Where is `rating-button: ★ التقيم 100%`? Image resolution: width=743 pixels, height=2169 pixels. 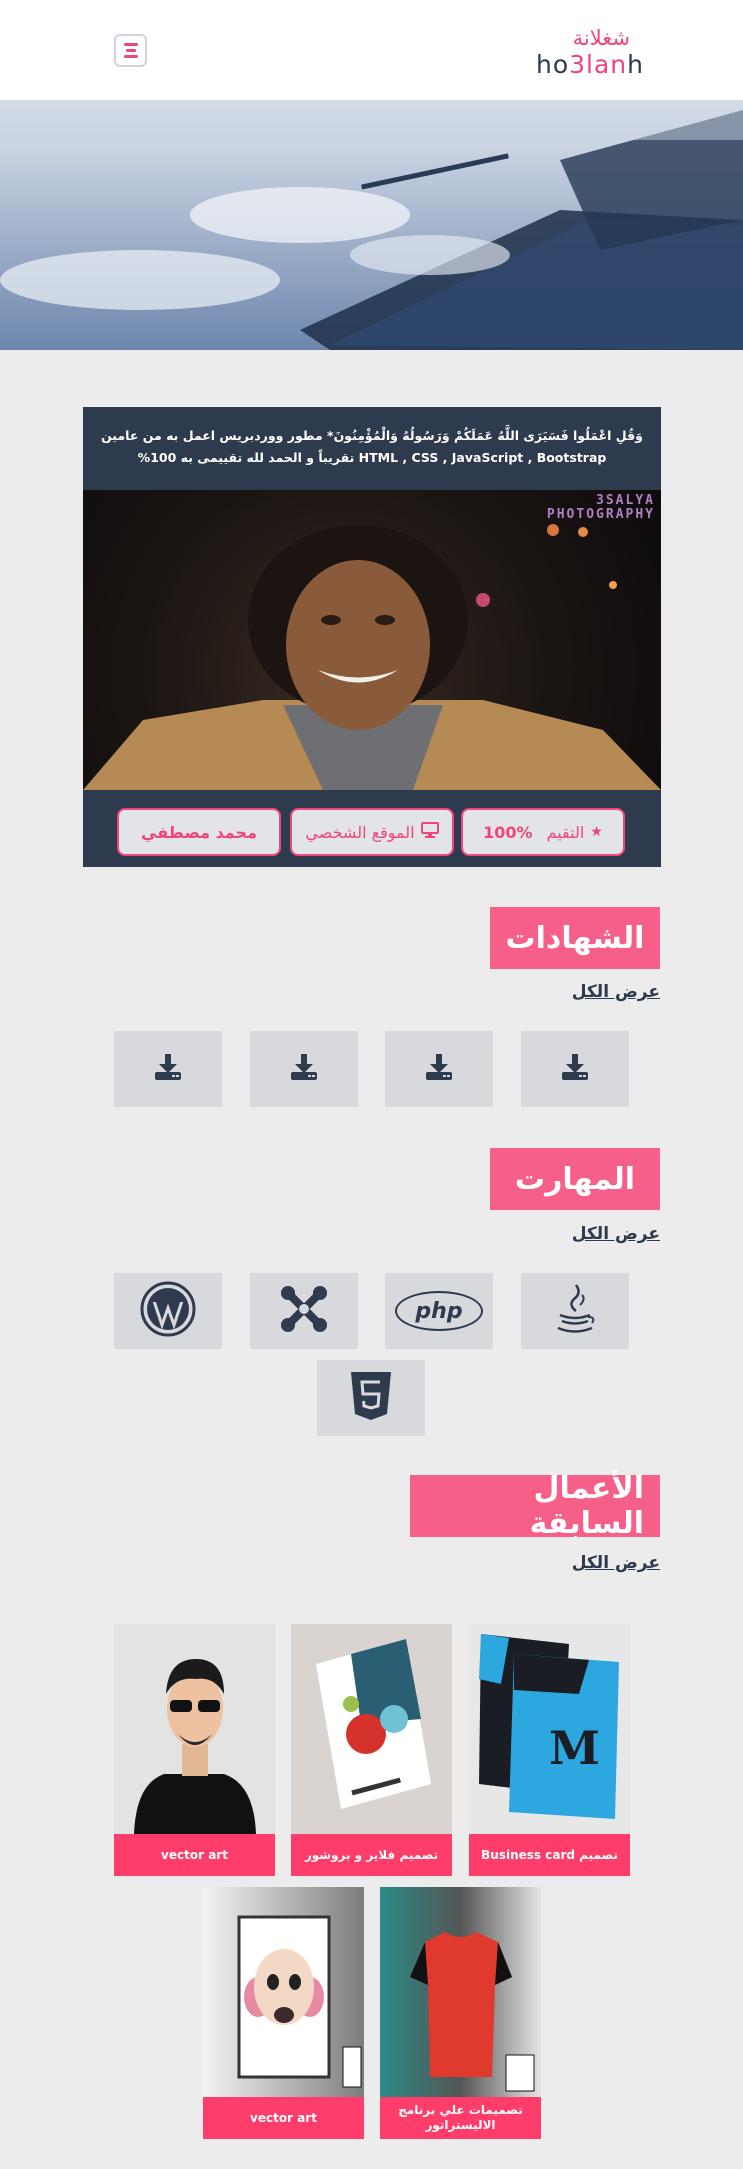 rating-button: ★ التقيم 100% is located at coordinates (543, 832).